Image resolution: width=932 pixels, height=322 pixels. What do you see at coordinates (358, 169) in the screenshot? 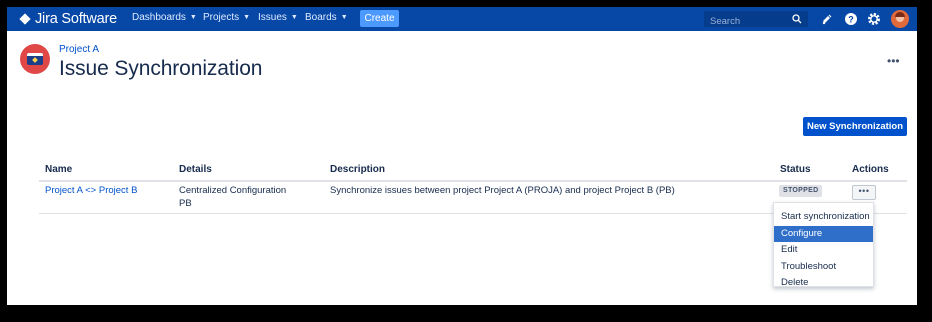
I see `column-header-description: Description` at bounding box center [358, 169].